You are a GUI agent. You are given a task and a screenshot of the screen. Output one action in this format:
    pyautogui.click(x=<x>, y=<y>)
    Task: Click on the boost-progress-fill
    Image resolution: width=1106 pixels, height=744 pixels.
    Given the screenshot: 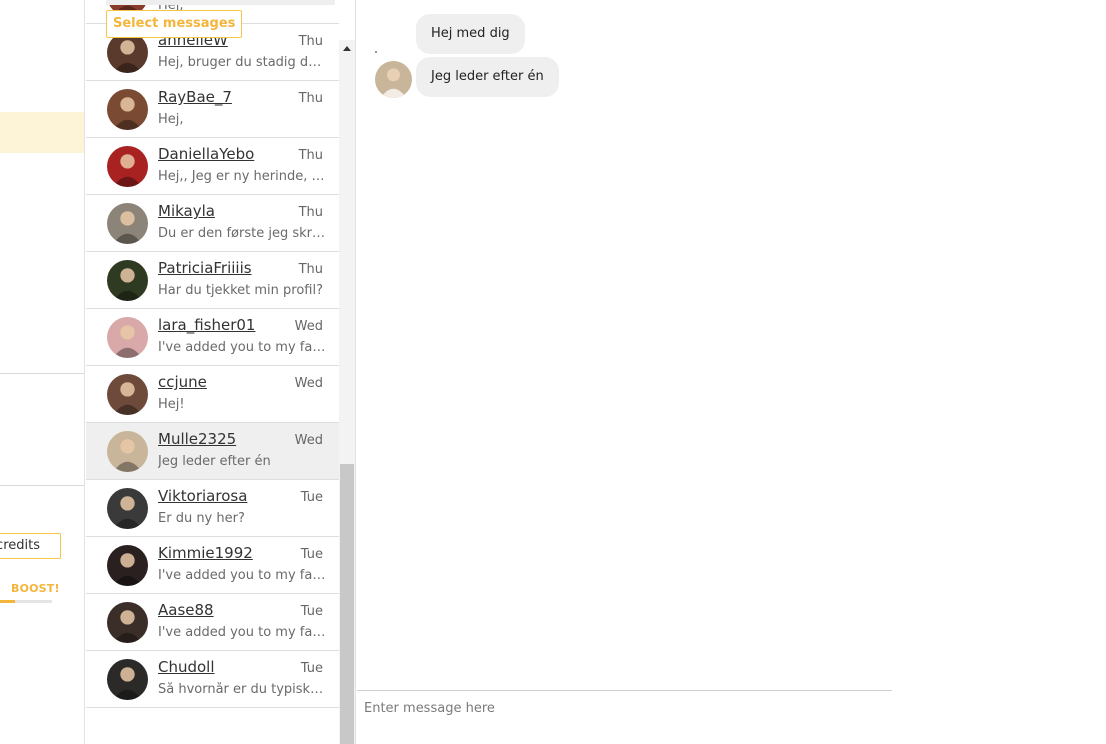 What is the action you would take?
    pyautogui.click(x=7, y=601)
    